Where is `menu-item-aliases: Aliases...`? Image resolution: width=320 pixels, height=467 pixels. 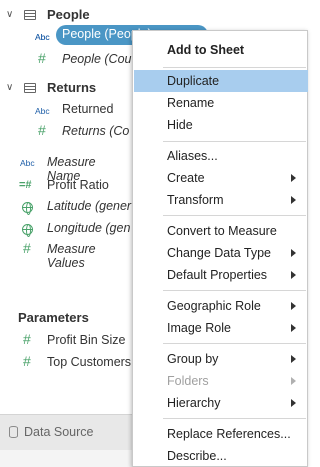
menu-item-aliases: Aliases... is located at coordinates (221, 156).